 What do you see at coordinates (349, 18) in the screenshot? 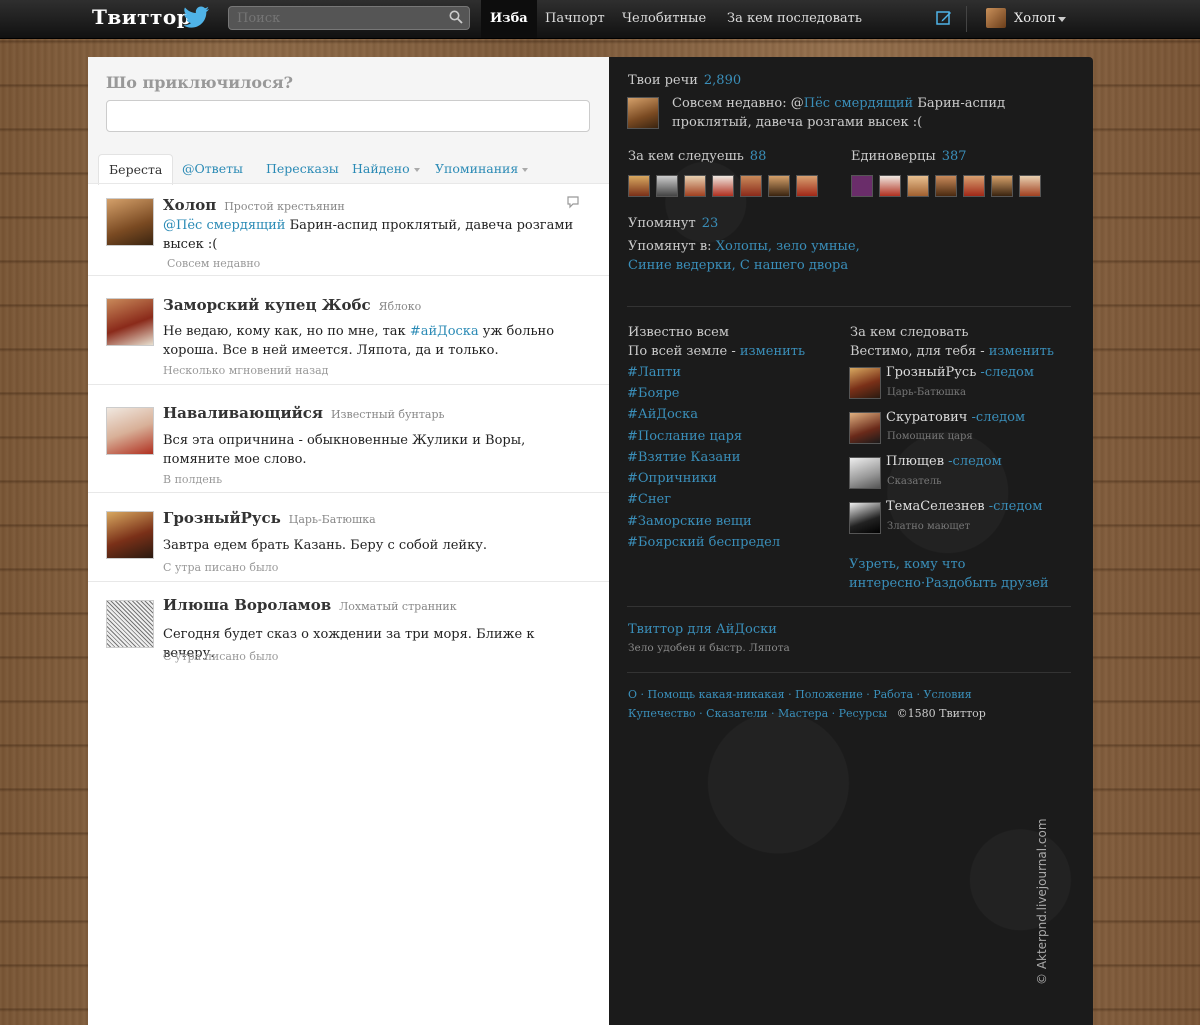
I see `search-input` at bounding box center [349, 18].